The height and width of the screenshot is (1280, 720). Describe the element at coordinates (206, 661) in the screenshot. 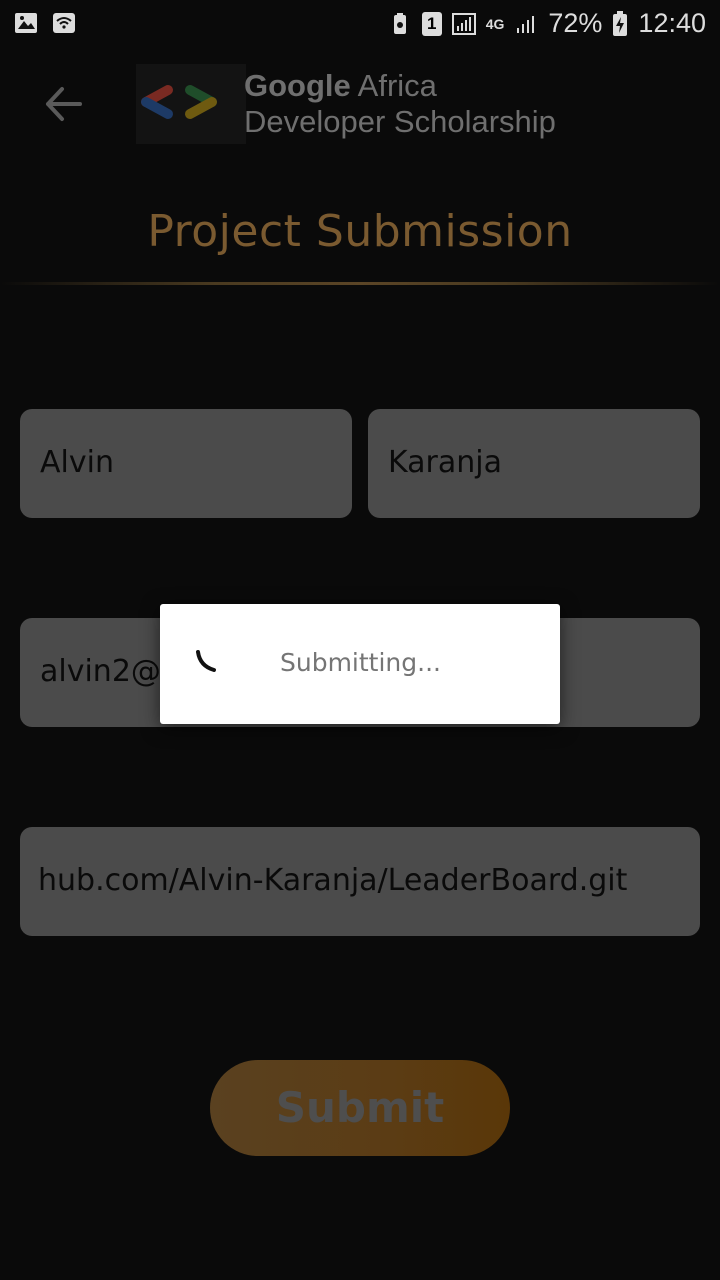

I see `loading-spinner-icon` at that location.